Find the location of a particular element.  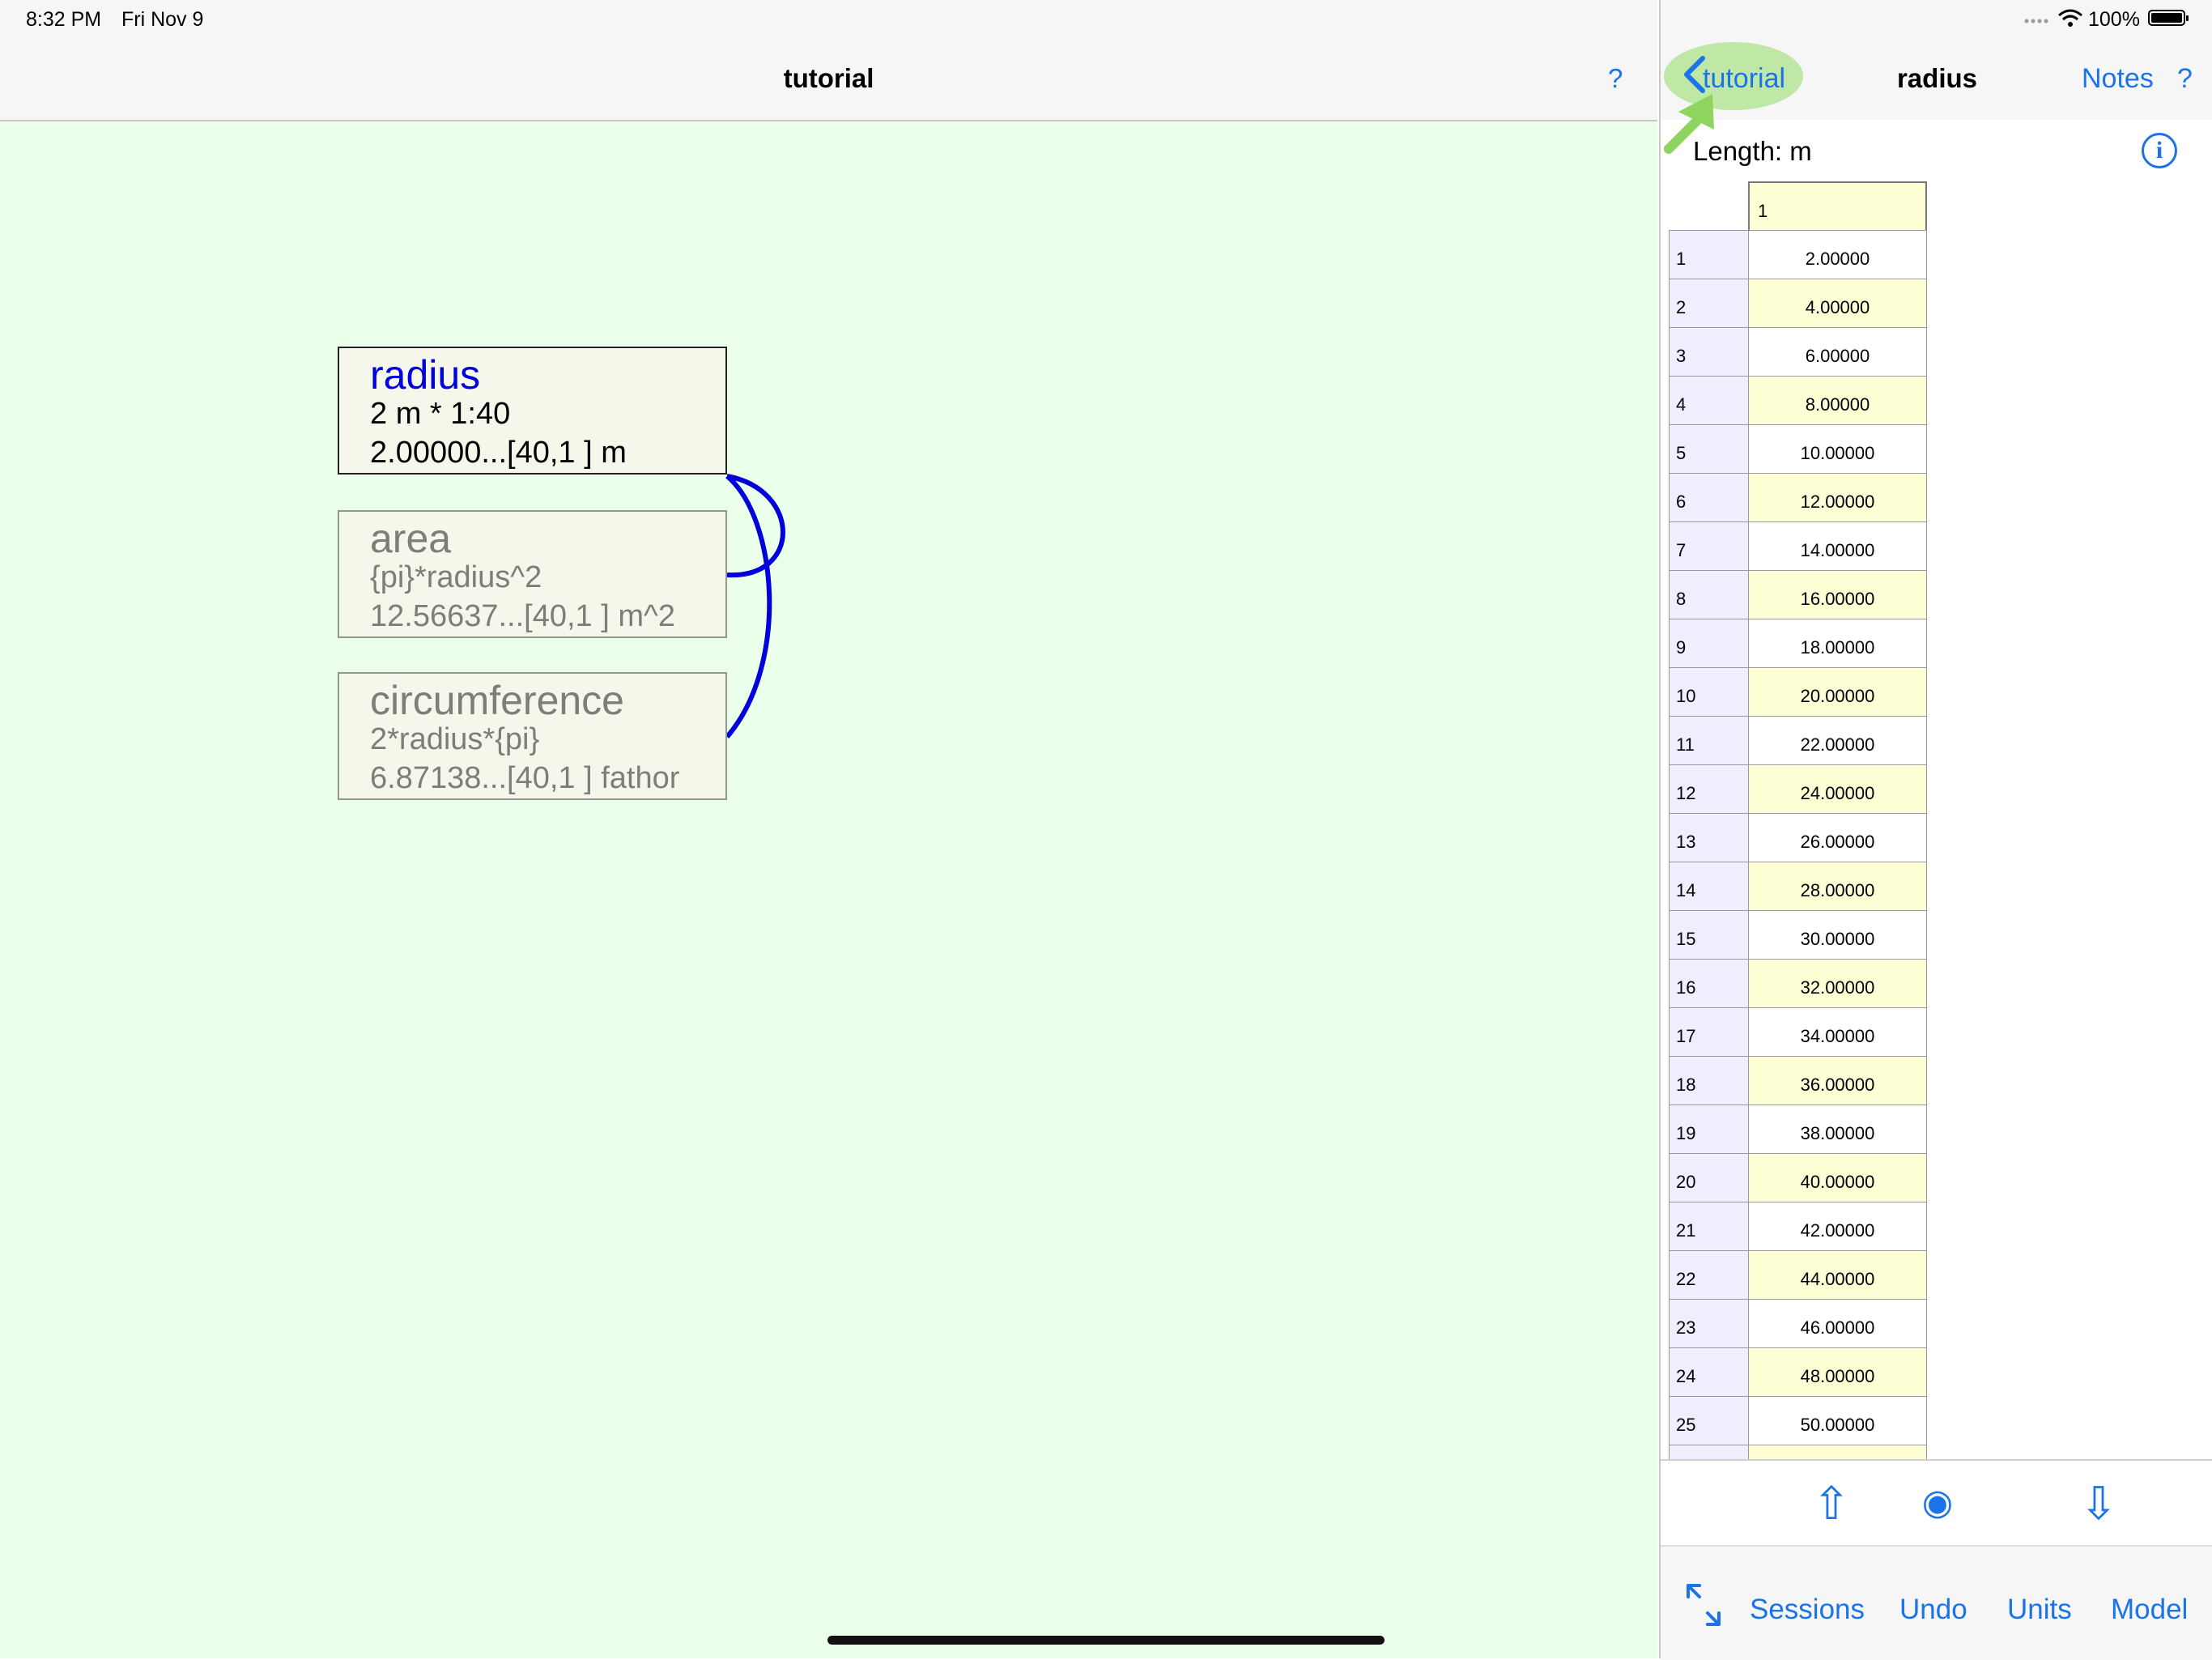

row-index-cell: 12 is located at coordinates (1710, 789).